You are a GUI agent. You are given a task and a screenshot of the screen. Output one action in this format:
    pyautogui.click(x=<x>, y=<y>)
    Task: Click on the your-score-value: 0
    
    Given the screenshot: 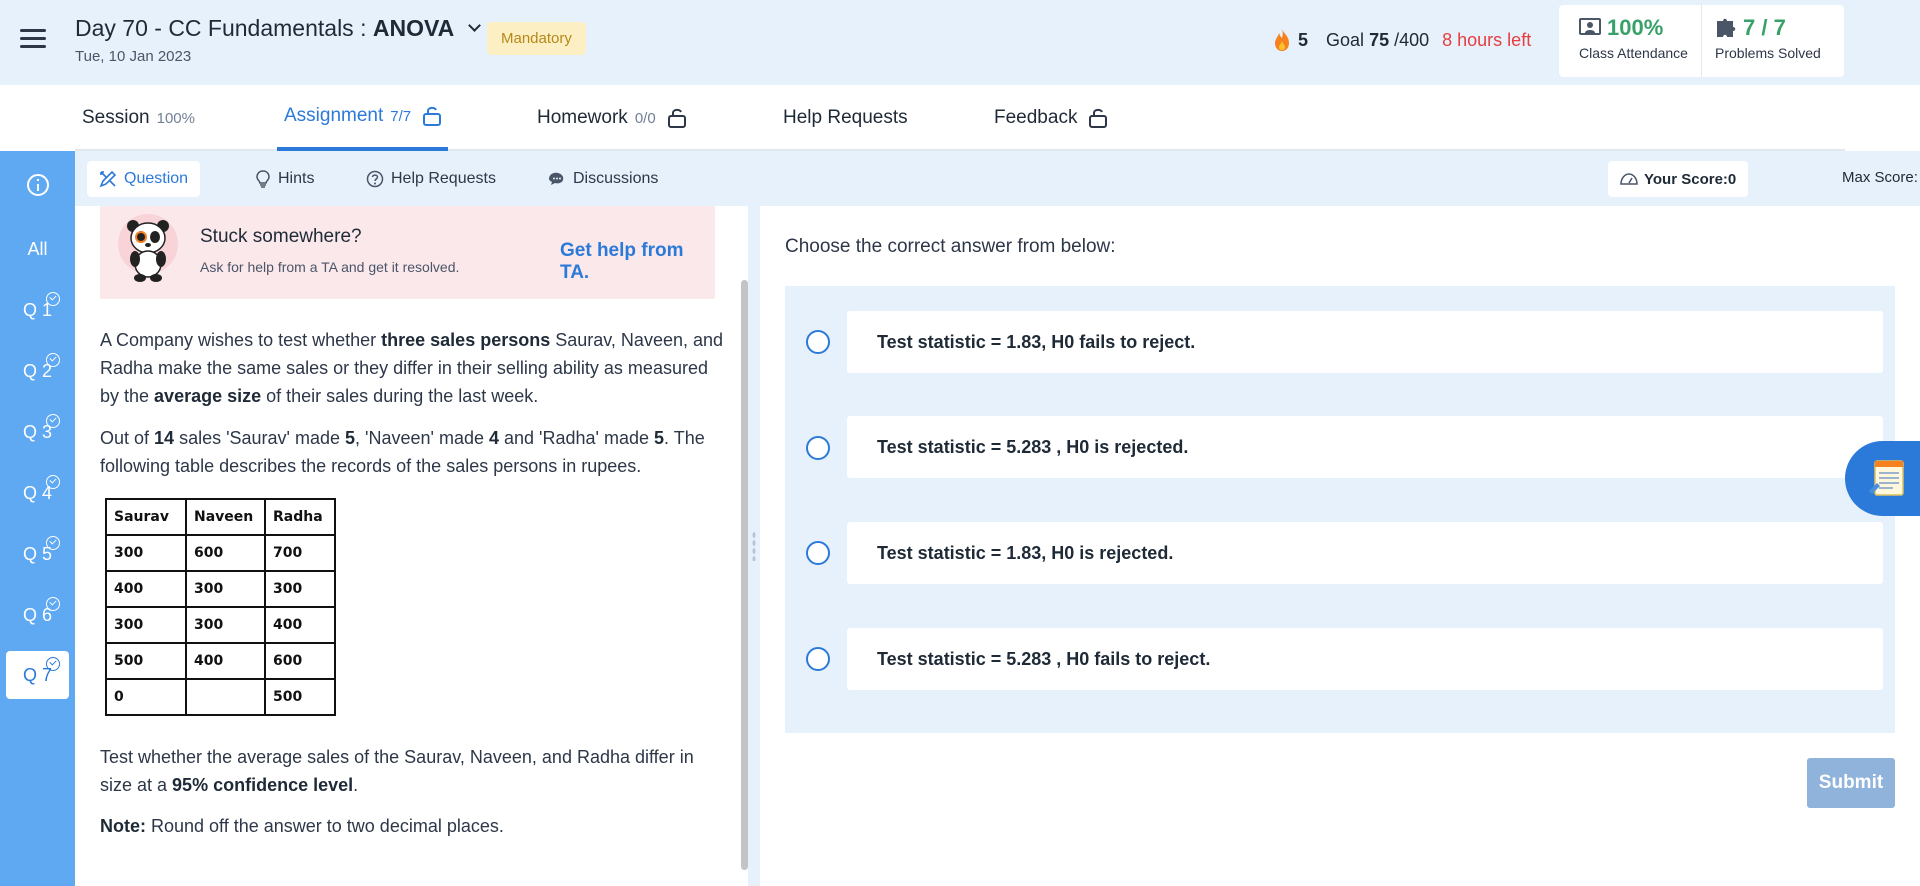 What is the action you would take?
    pyautogui.click(x=1732, y=179)
    